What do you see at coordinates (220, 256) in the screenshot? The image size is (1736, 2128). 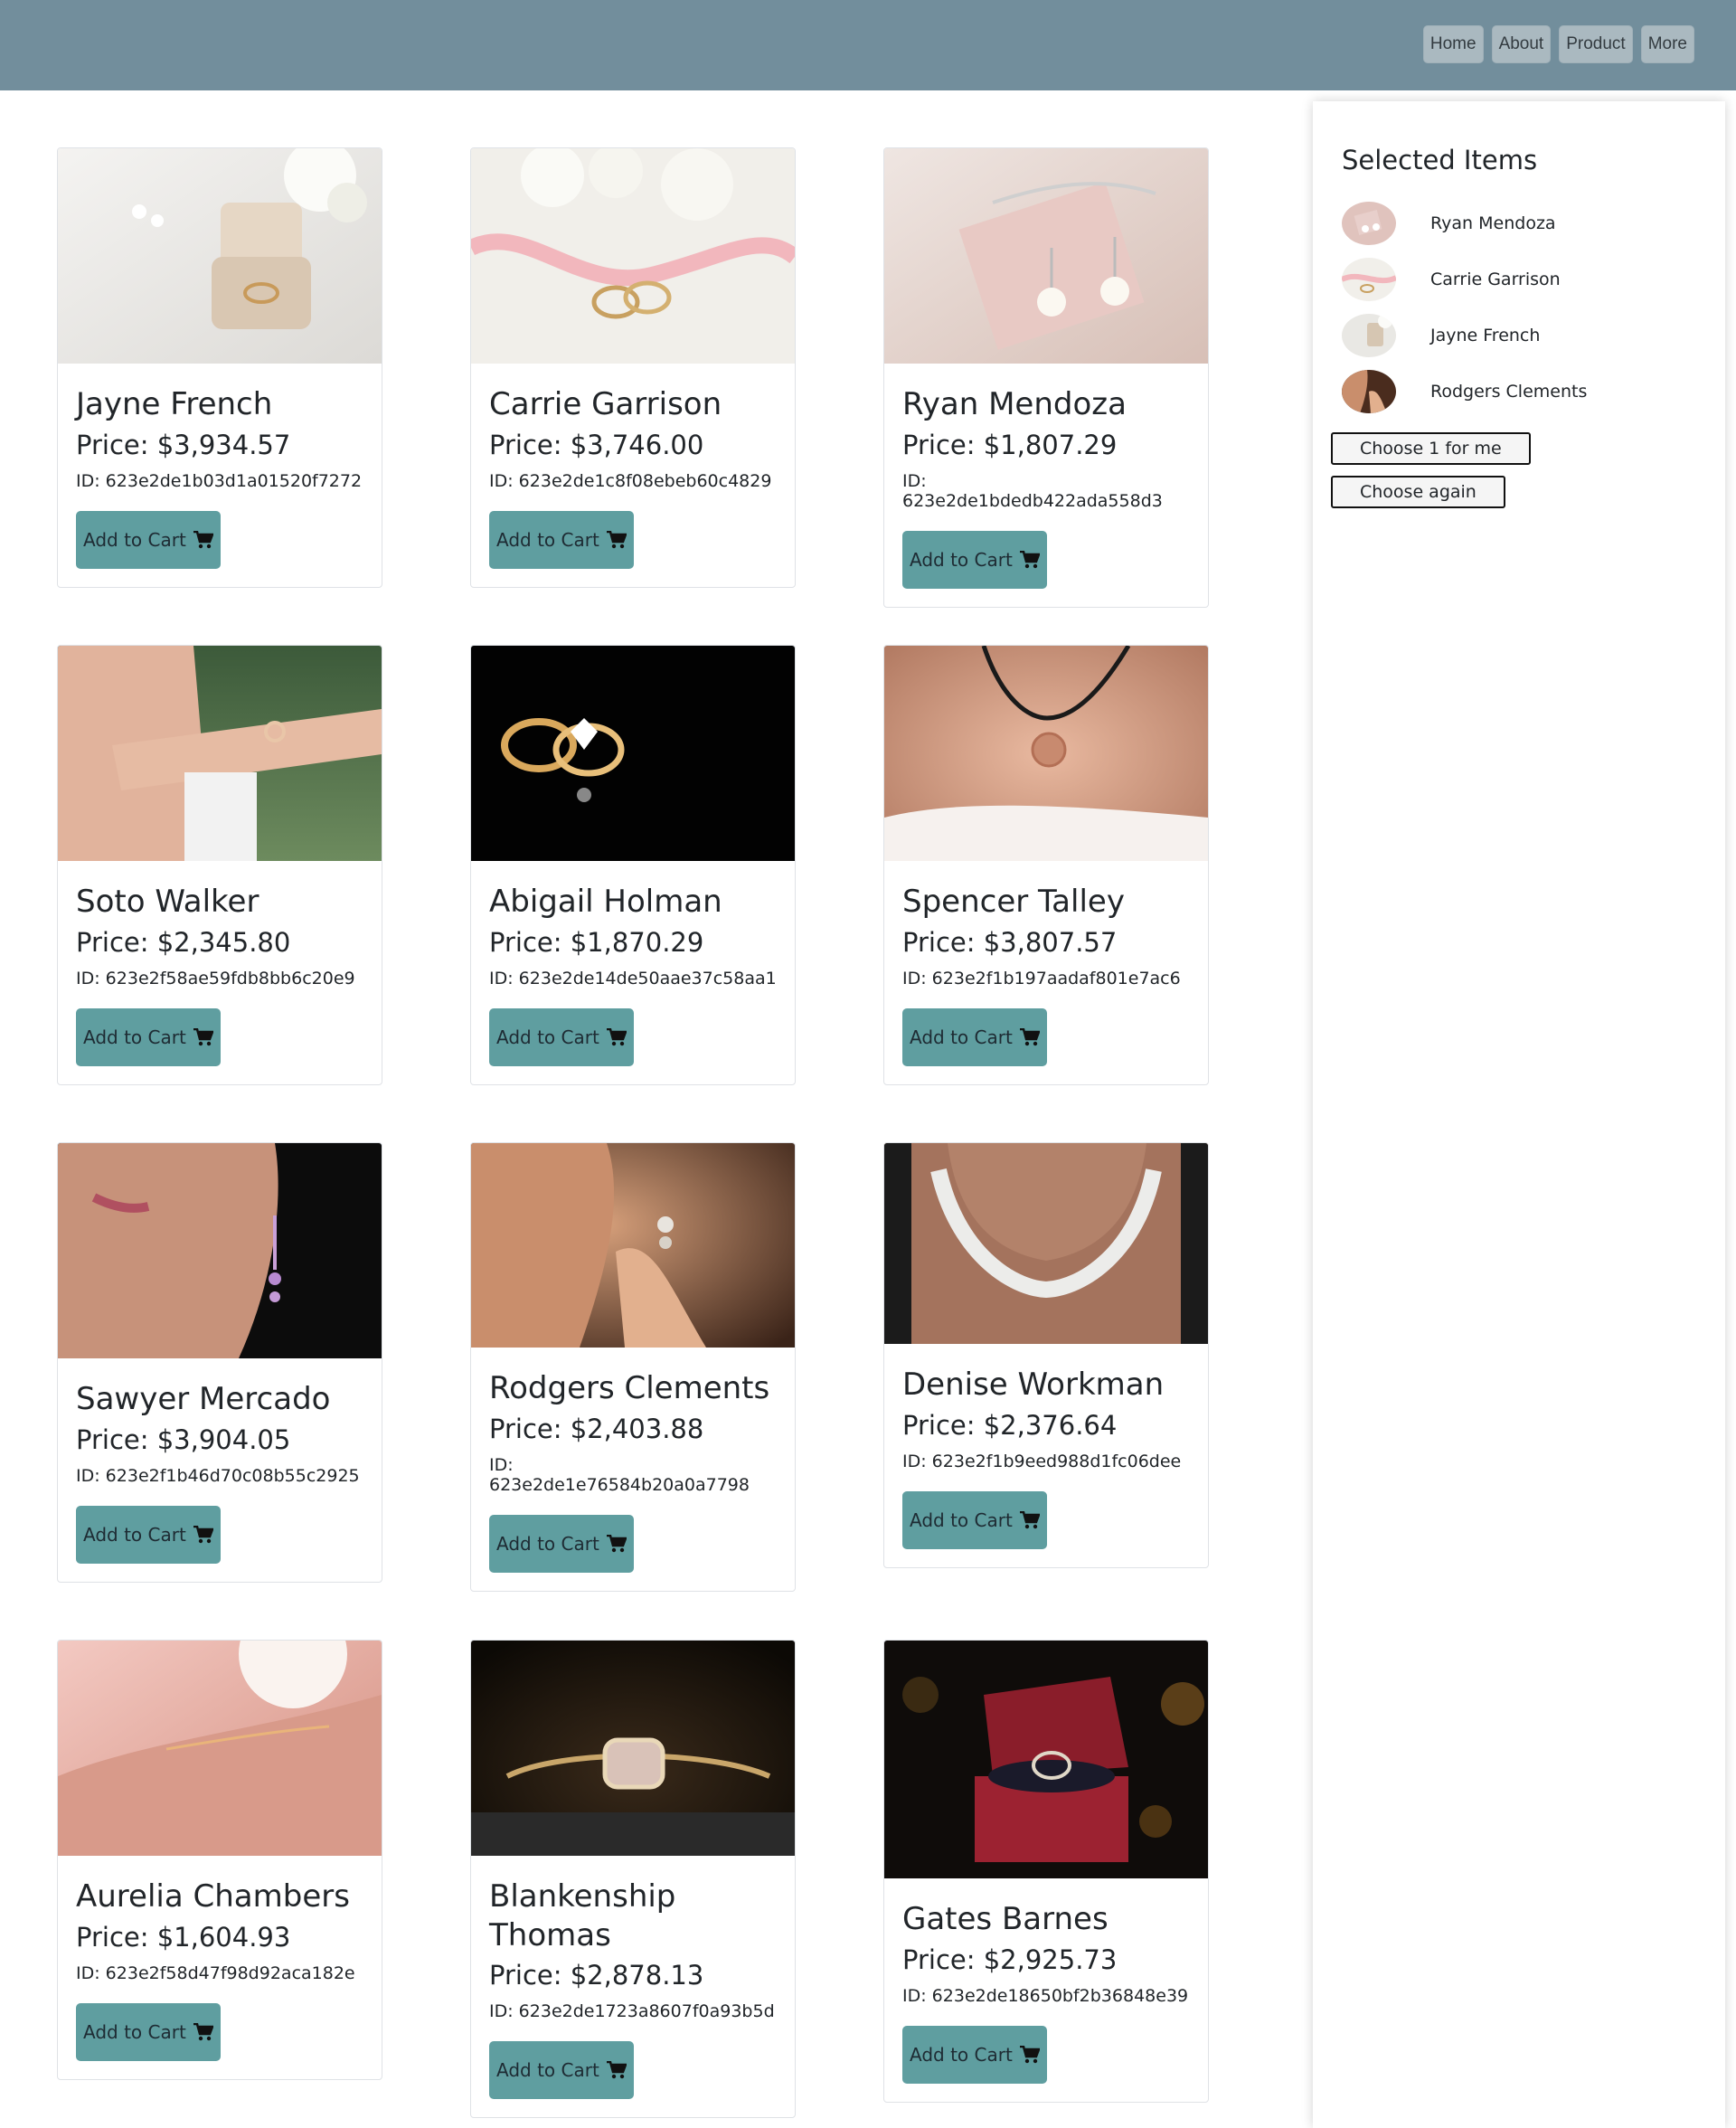 I see `product-image-ring-box` at bounding box center [220, 256].